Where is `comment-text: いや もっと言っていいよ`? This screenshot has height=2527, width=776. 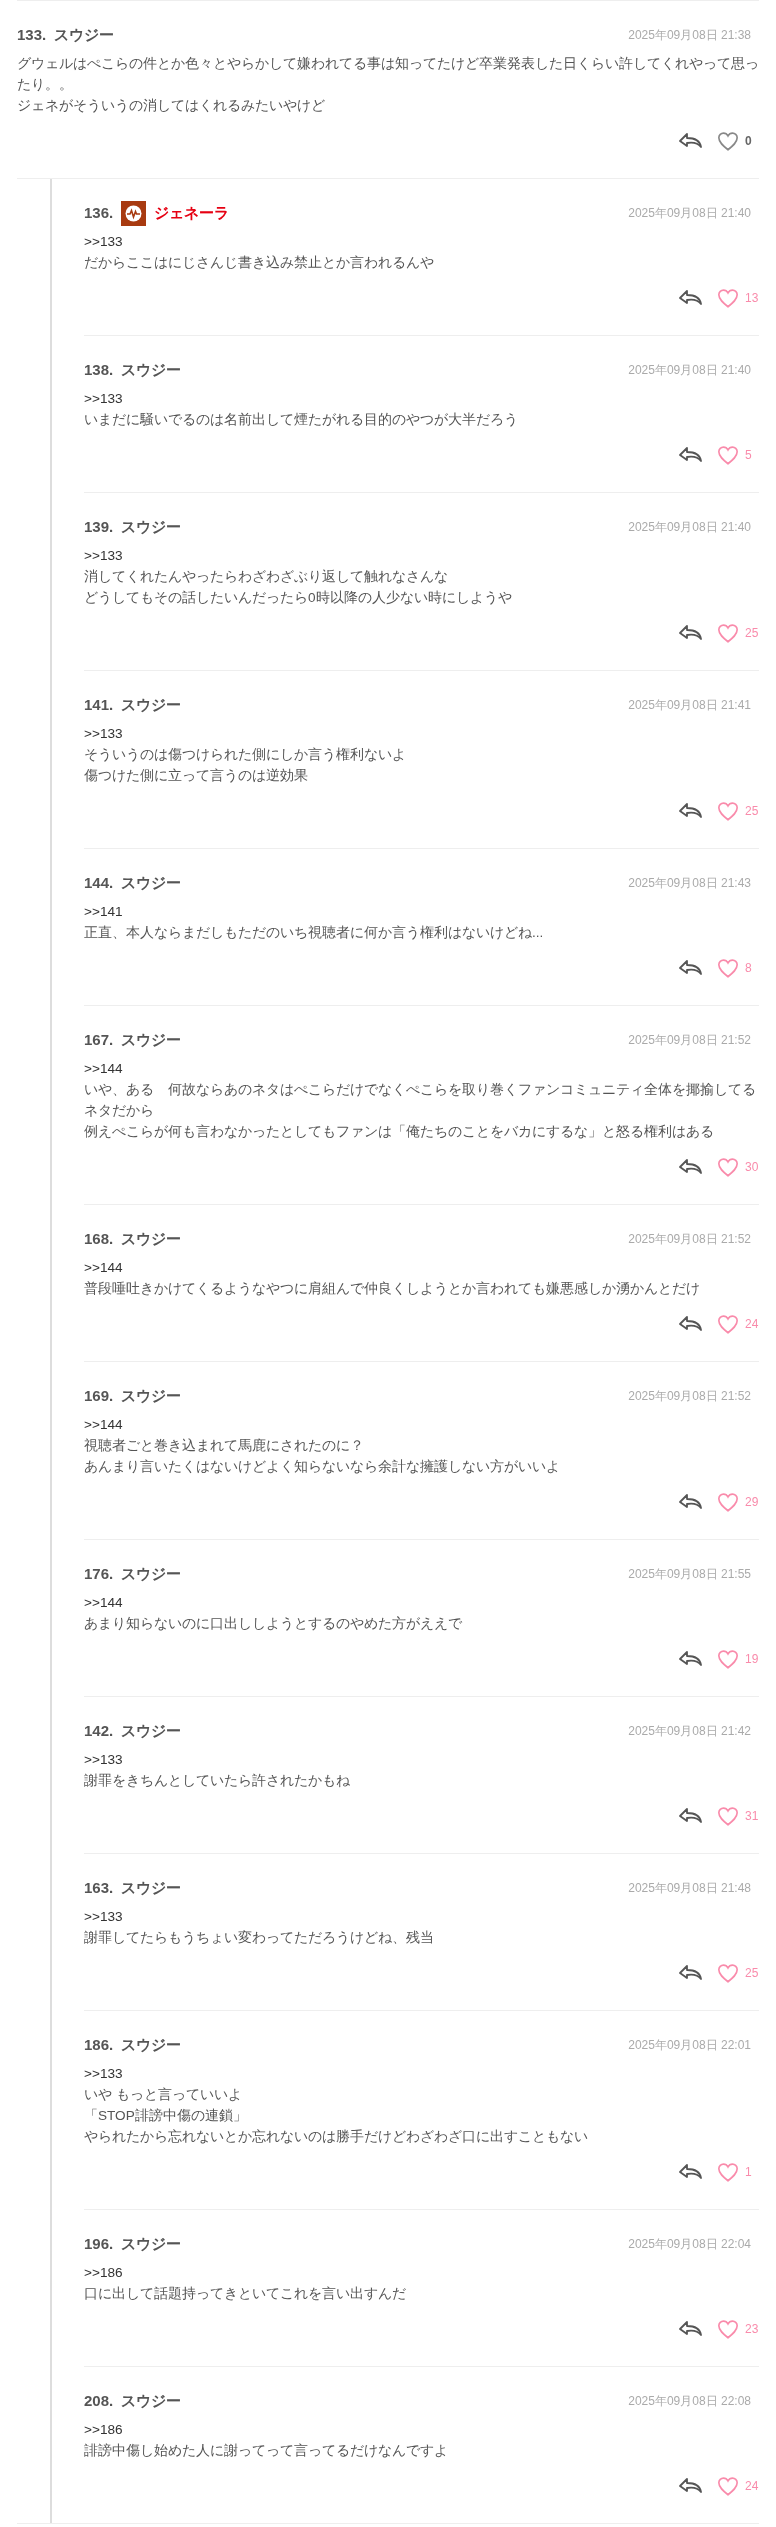 comment-text: いや もっと言っていいよ is located at coordinates (163, 2095).